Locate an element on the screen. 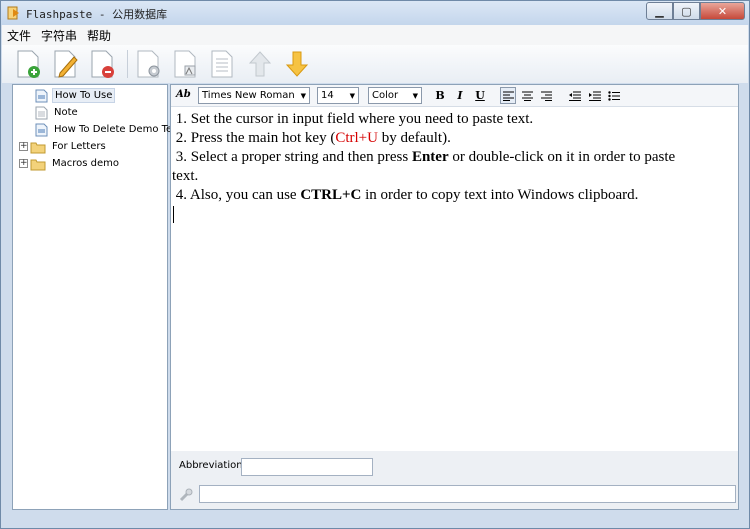  text-button is located at coordinates (223, 64).